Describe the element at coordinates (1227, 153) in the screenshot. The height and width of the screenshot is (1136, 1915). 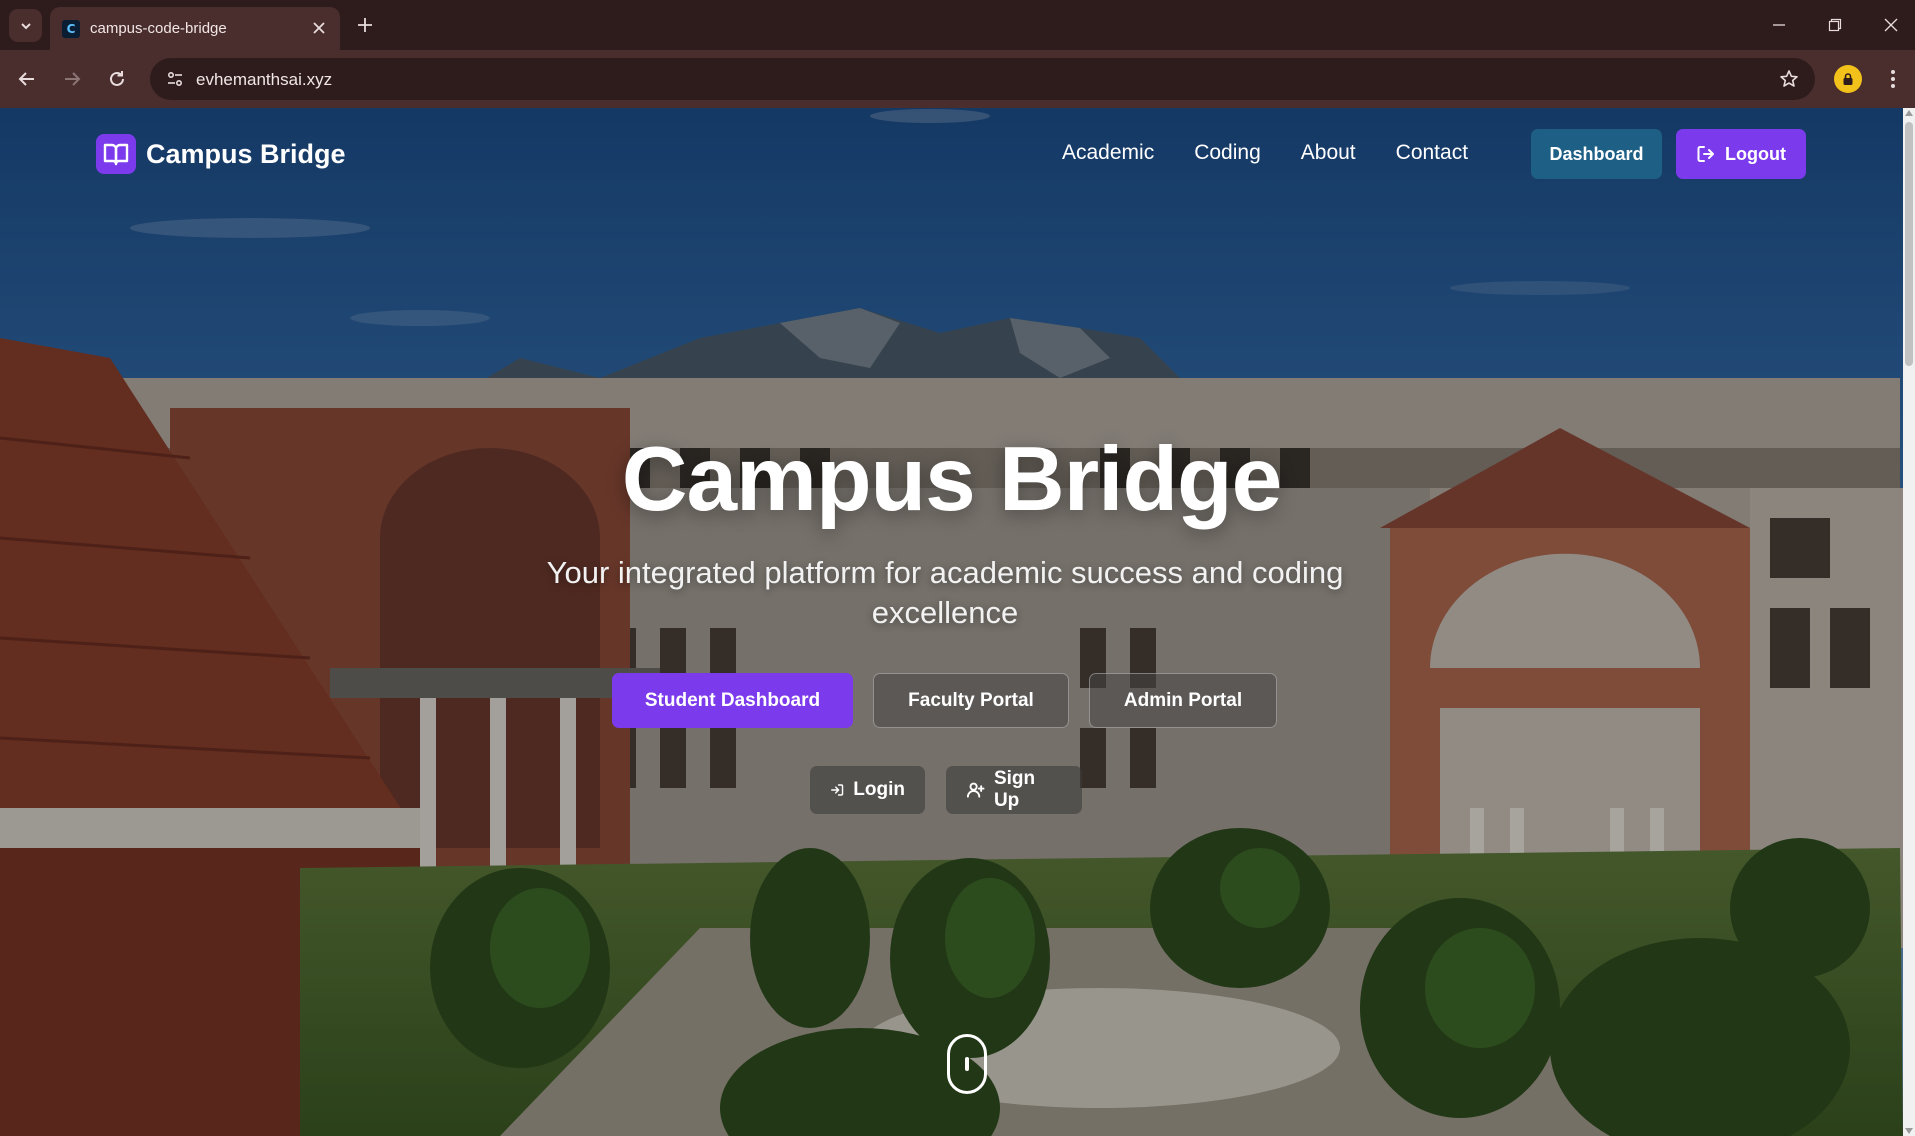
I see `nav-coding: Coding` at that location.